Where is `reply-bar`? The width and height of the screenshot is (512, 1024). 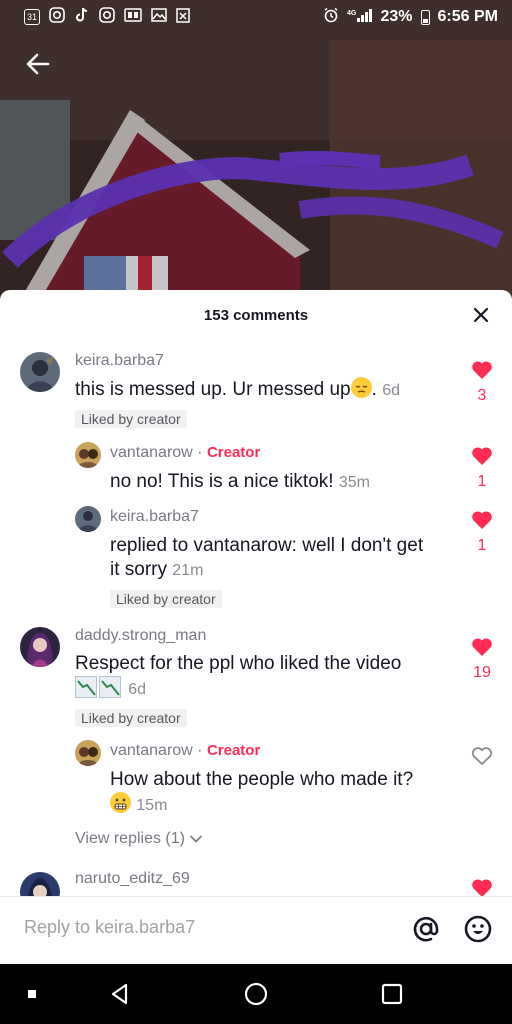 reply-bar is located at coordinates (256, 930).